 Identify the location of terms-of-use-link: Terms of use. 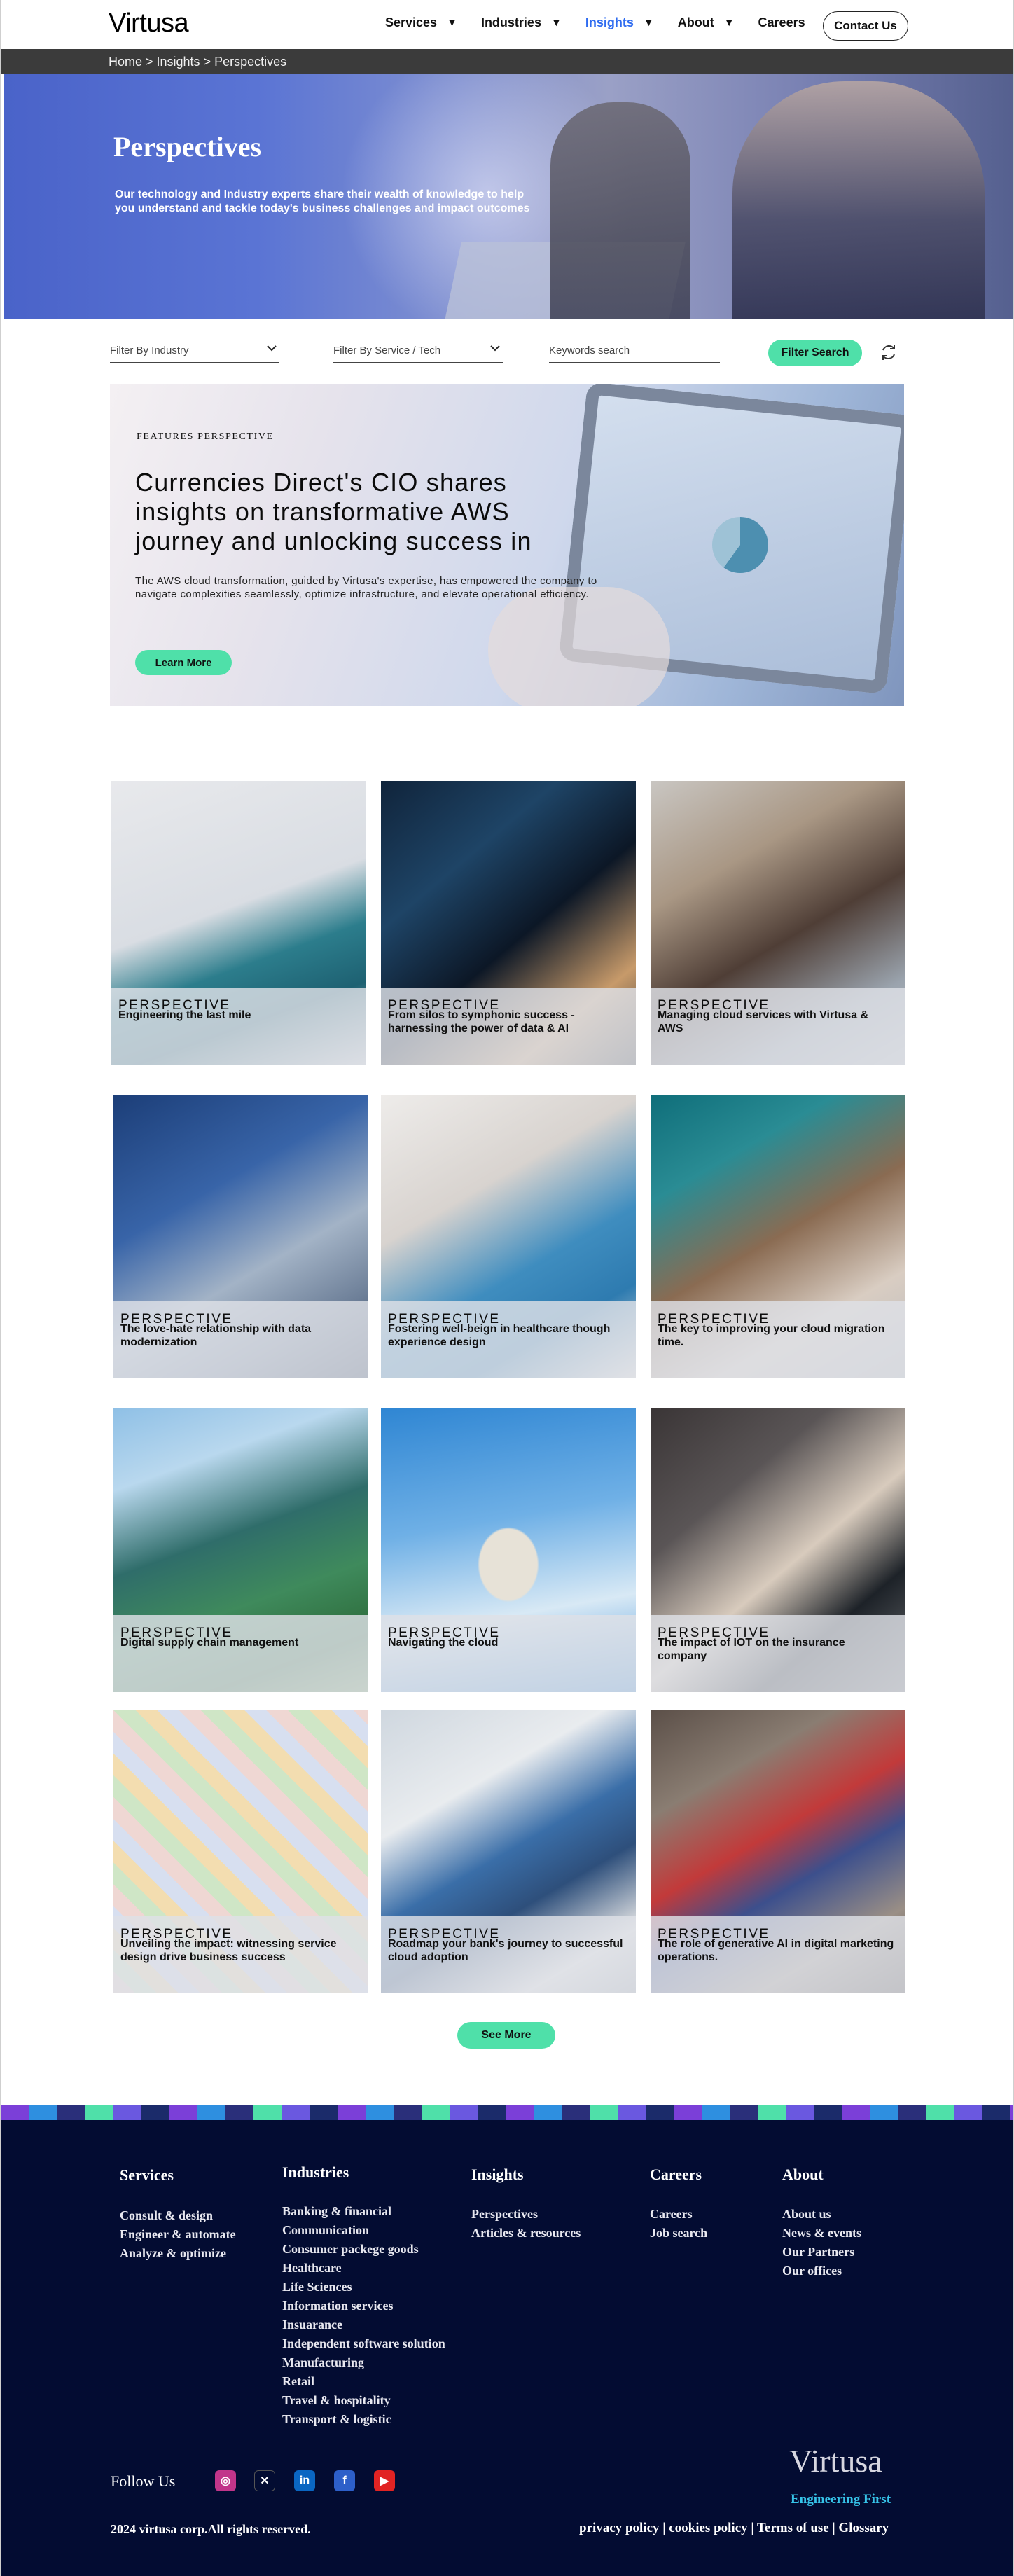
(793, 2528).